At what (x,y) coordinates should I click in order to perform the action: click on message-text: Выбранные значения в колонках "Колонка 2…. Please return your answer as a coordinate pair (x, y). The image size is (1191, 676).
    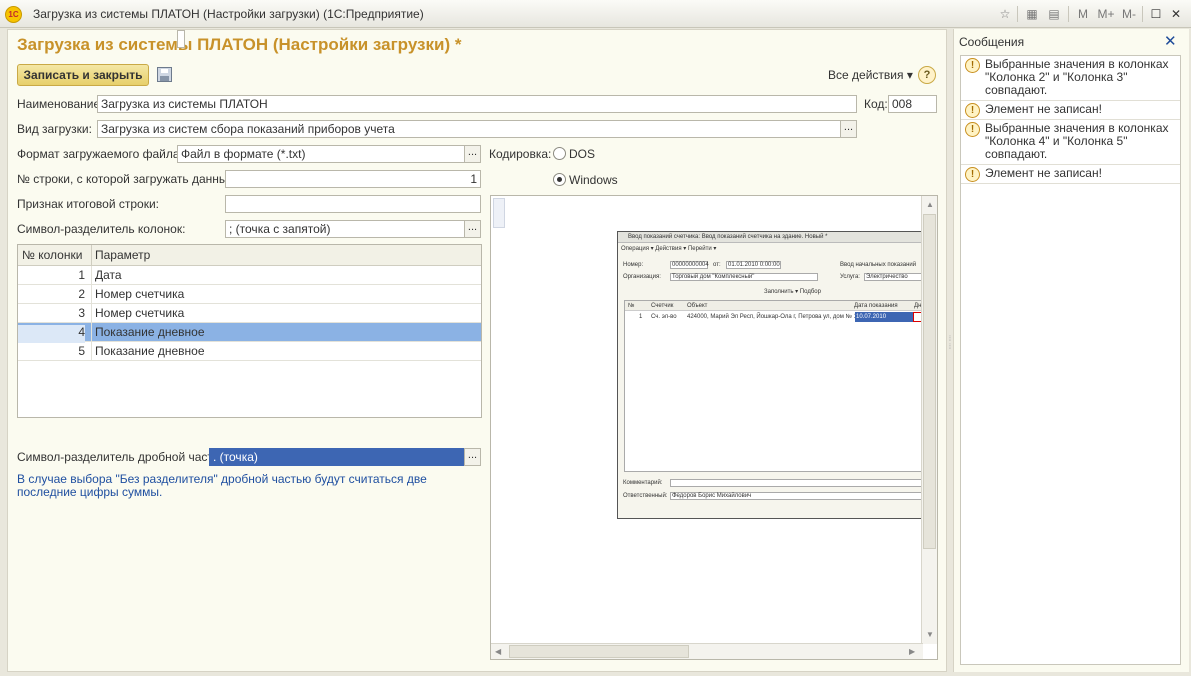
    Looking at the image, I should click on (1077, 77).